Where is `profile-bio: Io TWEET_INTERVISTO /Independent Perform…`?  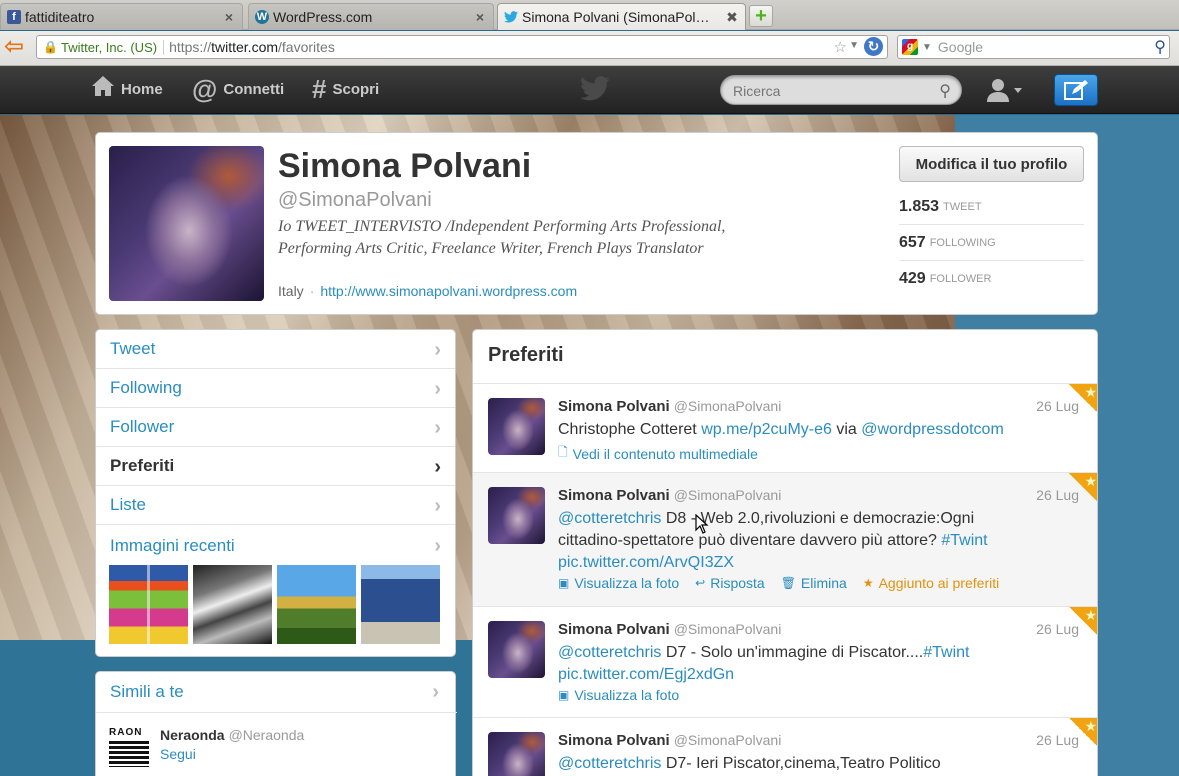 profile-bio: Io TWEET_INTERVISTO /Independent Perform… is located at coordinates (502, 237).